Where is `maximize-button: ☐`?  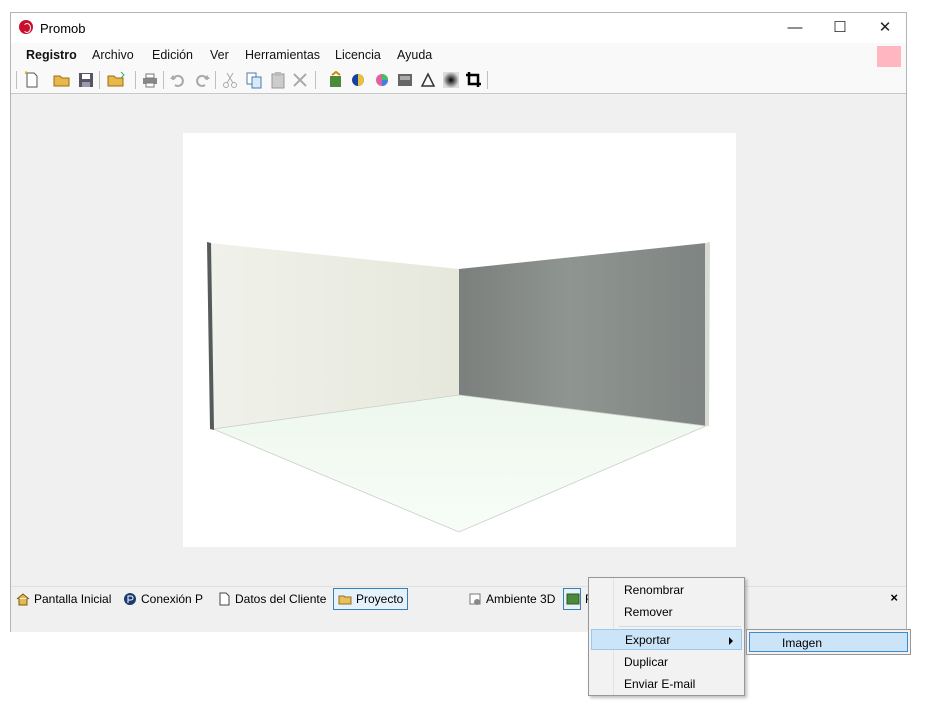 maximize-button: ☐ is located at coordinates (840, 28).